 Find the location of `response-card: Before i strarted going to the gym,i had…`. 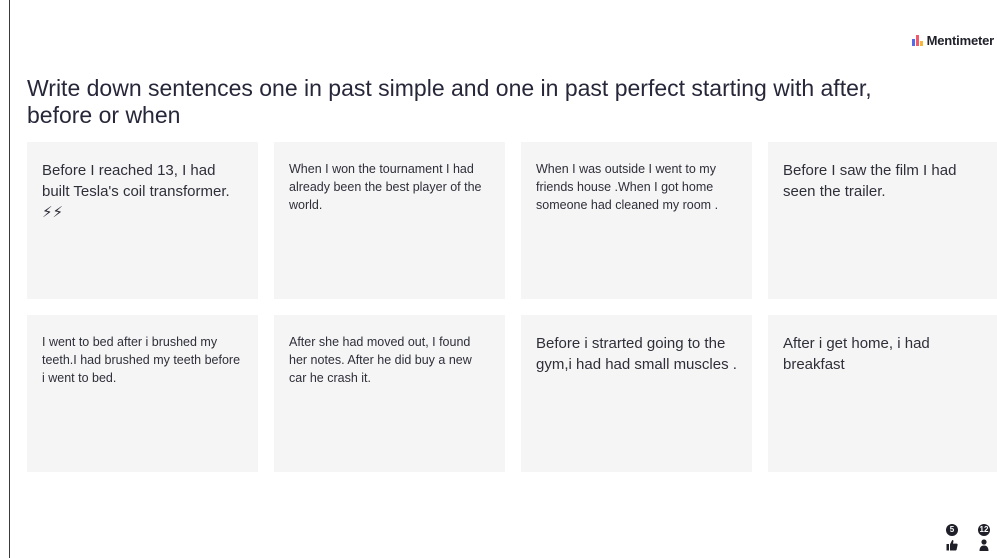

response-card: Before i strarted going to the gym,i had… is located at coordinates (636, 393).